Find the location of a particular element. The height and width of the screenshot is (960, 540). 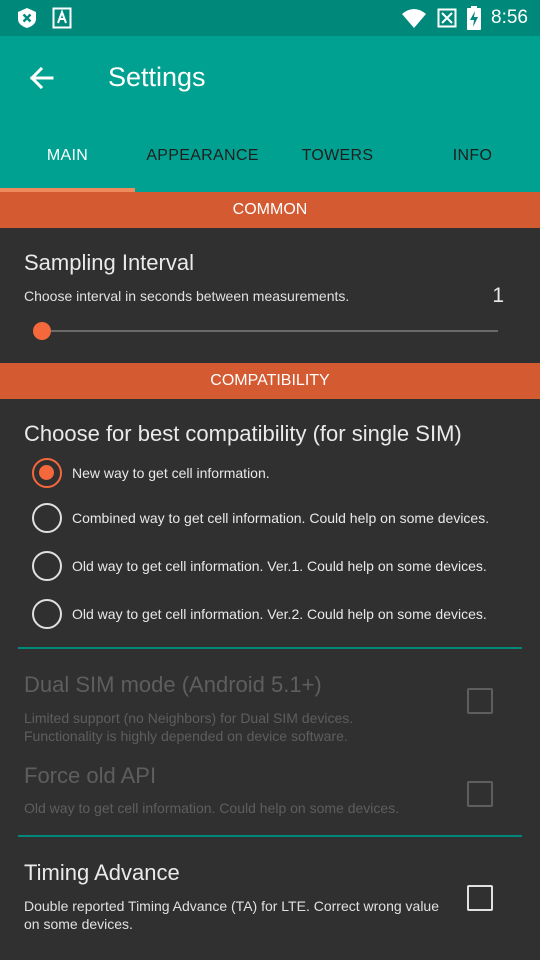

status-bar: 8:56 is located at coordinates (270, 18).